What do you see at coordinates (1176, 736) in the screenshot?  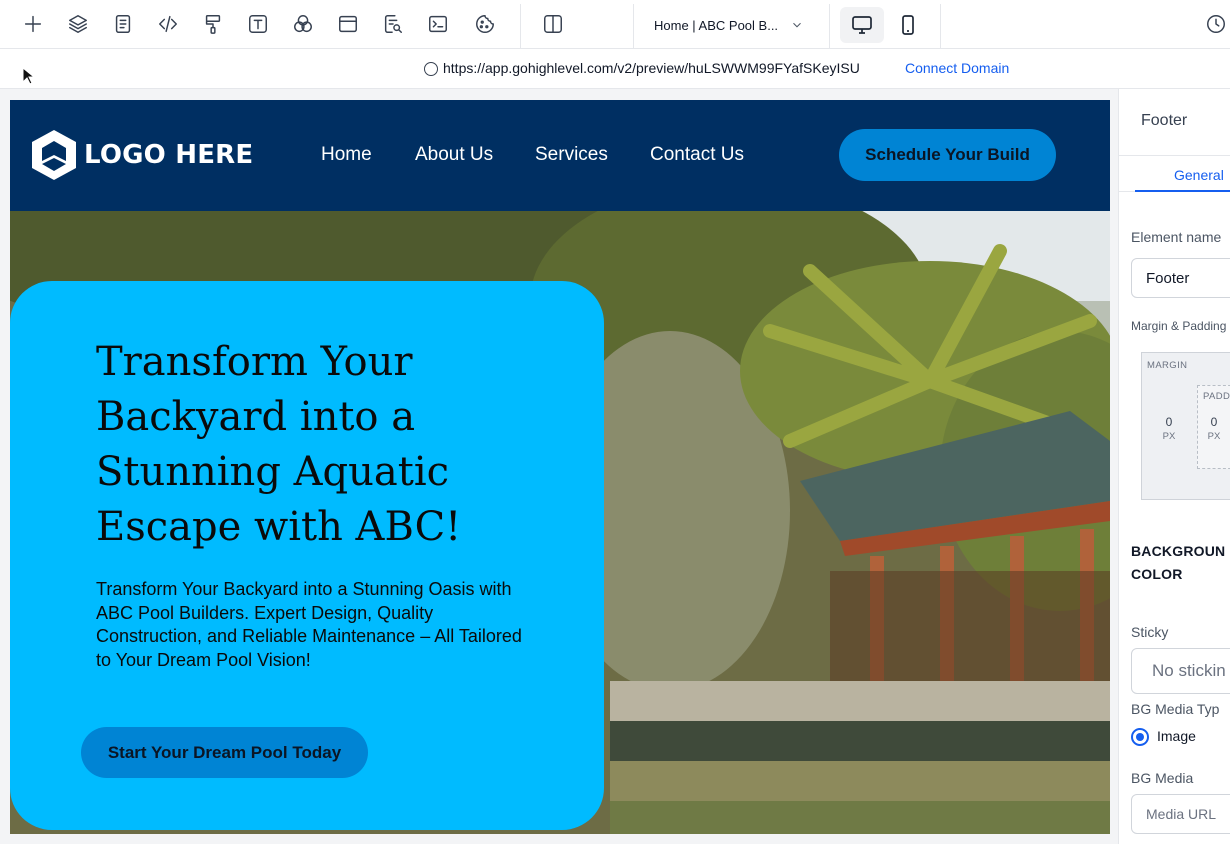 I see `radio-image-label: Image` at bounding box center [1176, 736].